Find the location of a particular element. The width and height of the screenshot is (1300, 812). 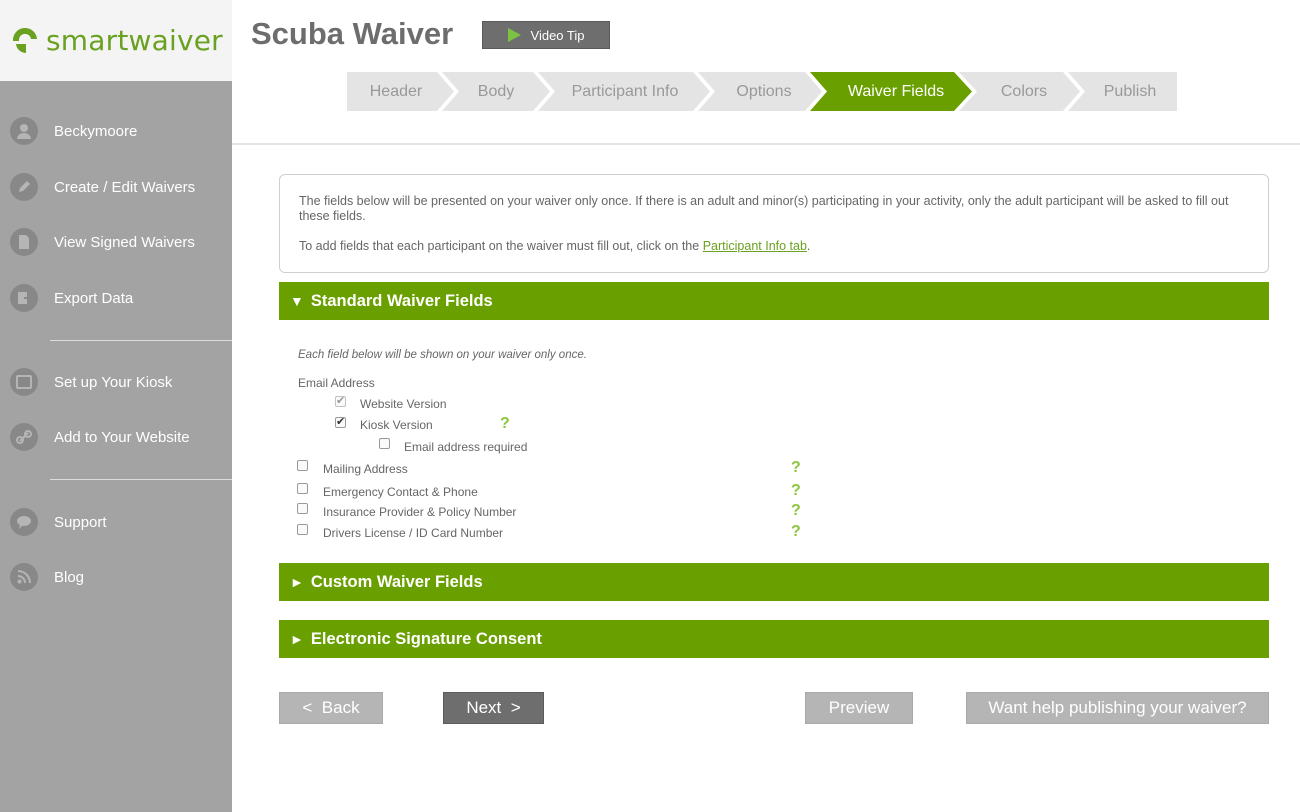

insurance-provider-checkbox is located at coordinates (302, 508).